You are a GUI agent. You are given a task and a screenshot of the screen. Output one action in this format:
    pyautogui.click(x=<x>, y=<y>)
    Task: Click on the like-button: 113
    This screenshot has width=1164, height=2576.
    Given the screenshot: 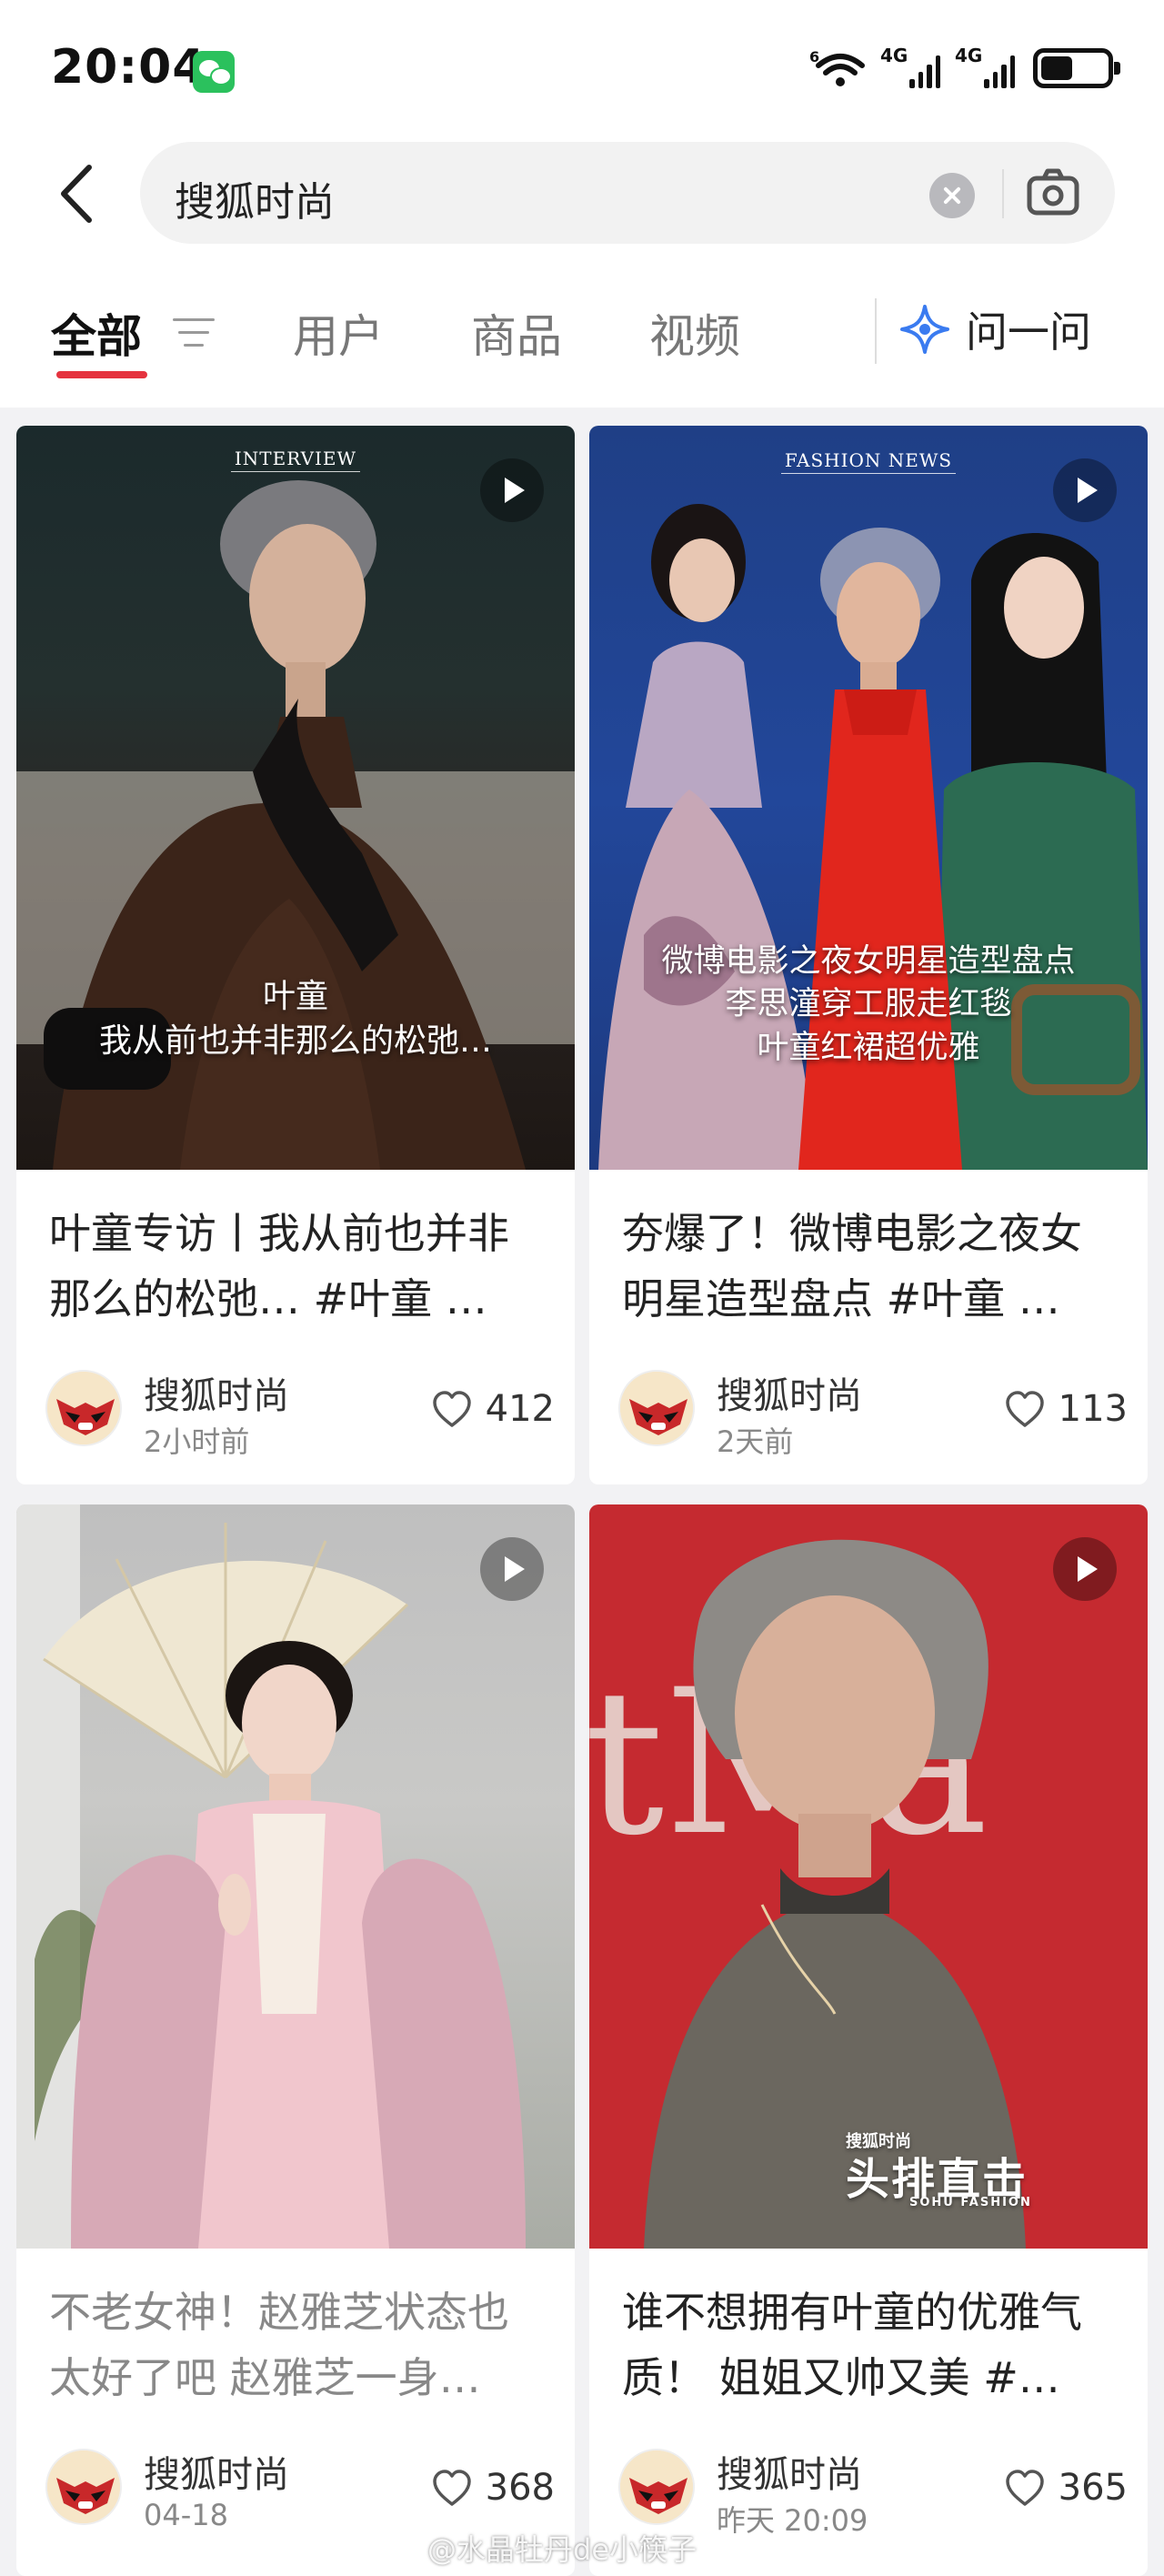 What is the action you would take?
    pyautogui.click(x=1066, y=1409)
    